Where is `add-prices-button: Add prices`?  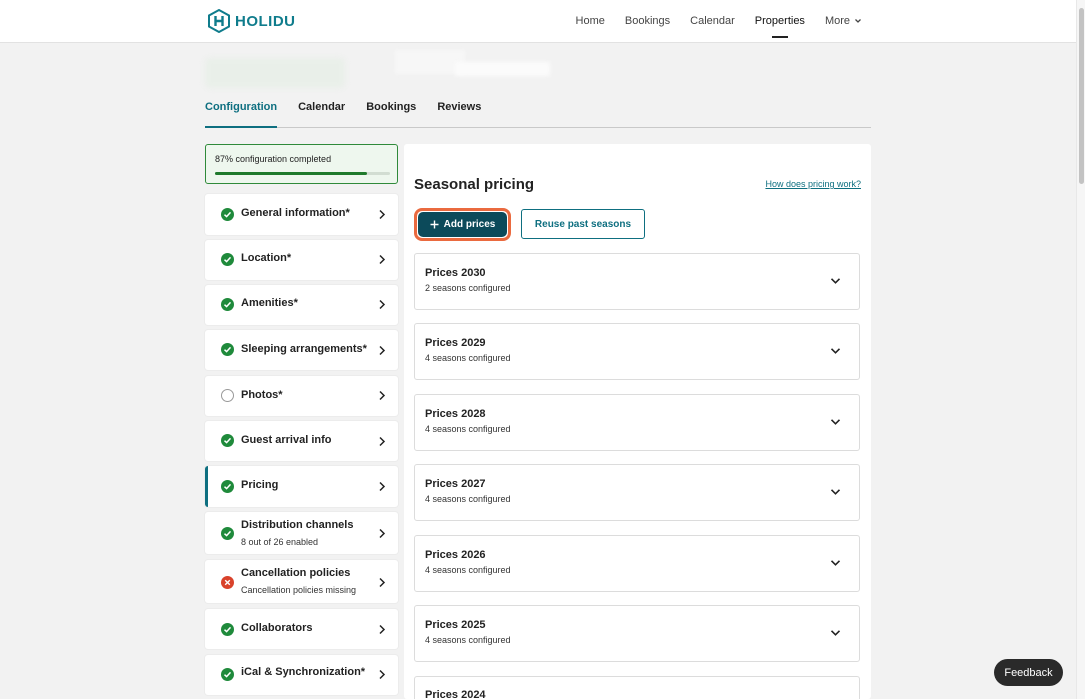
add-prices-button: Add prices is located at coordinates (462, 224).